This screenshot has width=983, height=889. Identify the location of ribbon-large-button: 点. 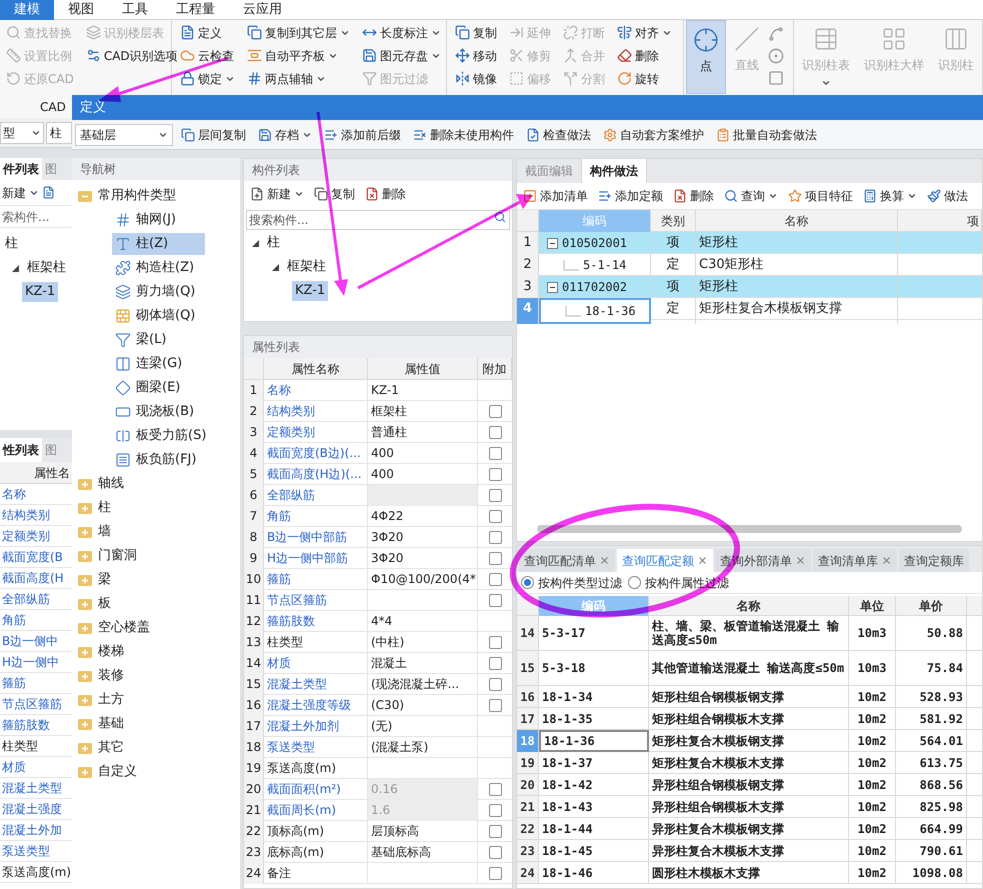
(706, 57).